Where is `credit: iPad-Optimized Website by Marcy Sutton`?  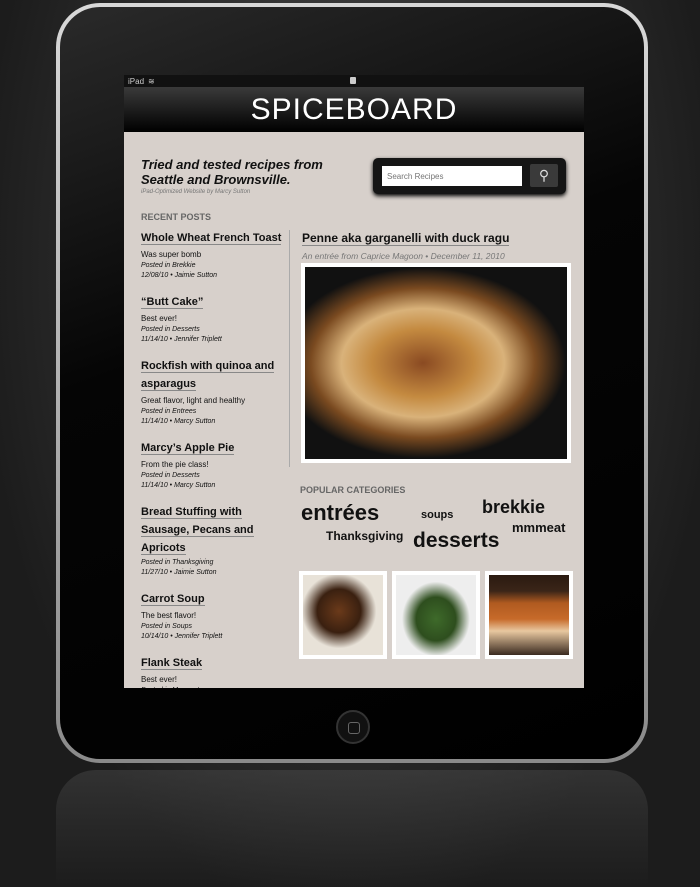 credit: iPad-Optimized Website by Marcy Sutton is located at coordinates (196, 192).